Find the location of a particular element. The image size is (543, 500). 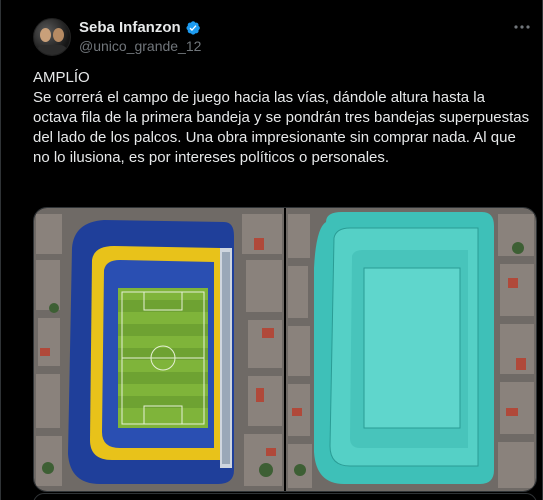

more-dots-icon is located at coordinates (522, 27).